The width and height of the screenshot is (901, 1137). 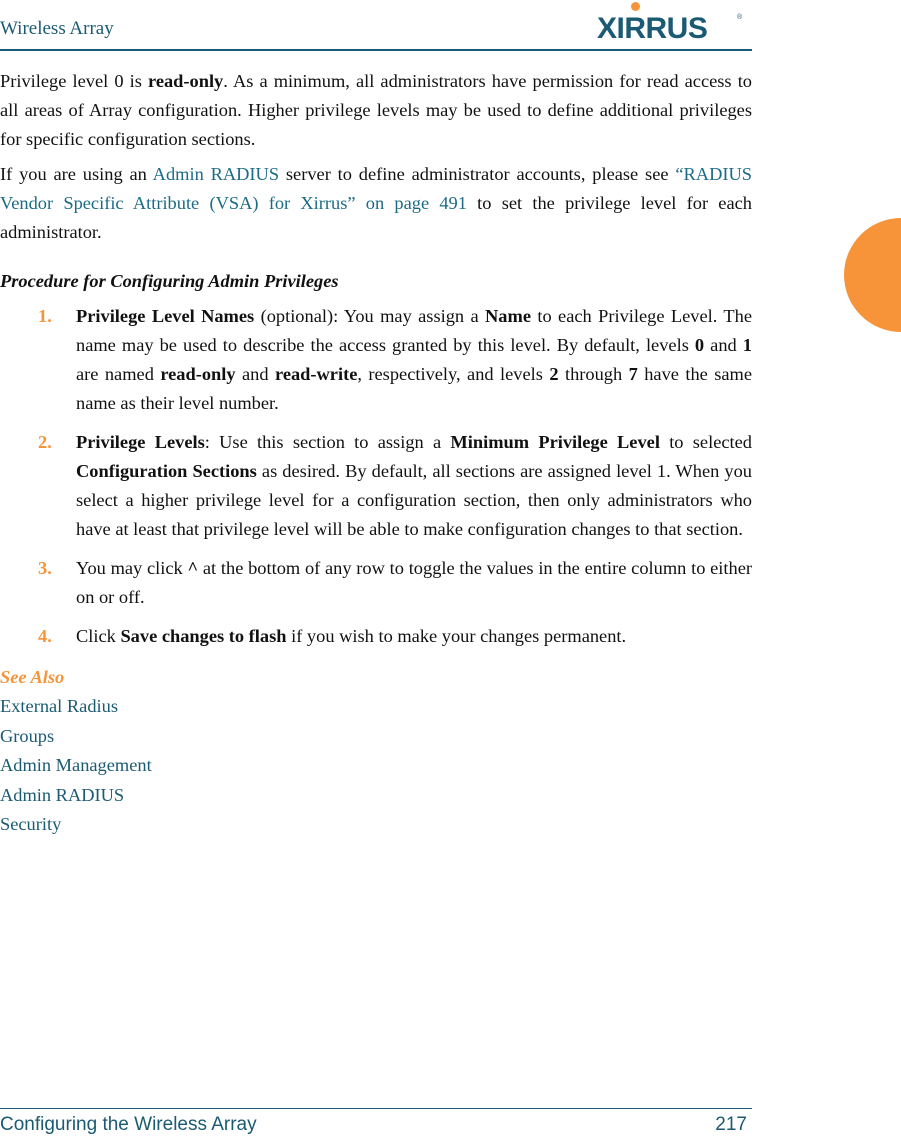 I want to click on text: Click, so click(x=98, y=636).